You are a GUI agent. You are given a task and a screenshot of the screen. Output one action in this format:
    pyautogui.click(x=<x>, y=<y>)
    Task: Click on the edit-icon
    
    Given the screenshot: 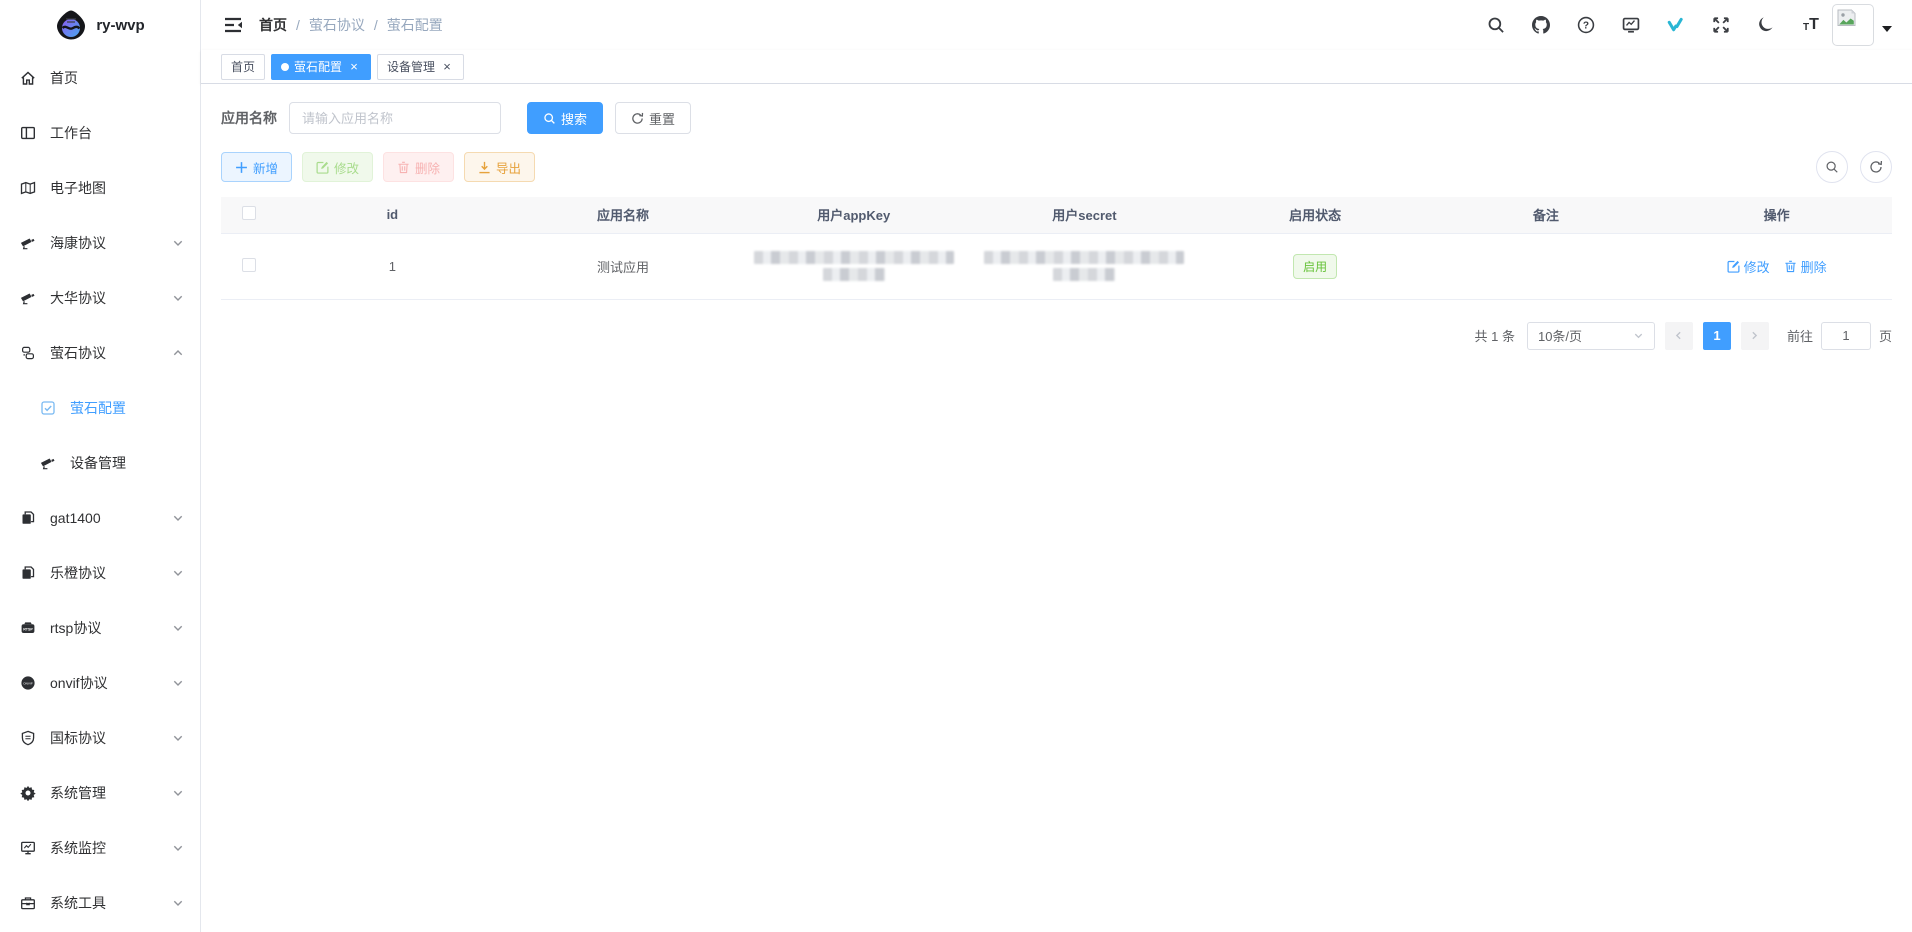 What is the action you would take?
    pyautogui.click(x=322, y=167)
    